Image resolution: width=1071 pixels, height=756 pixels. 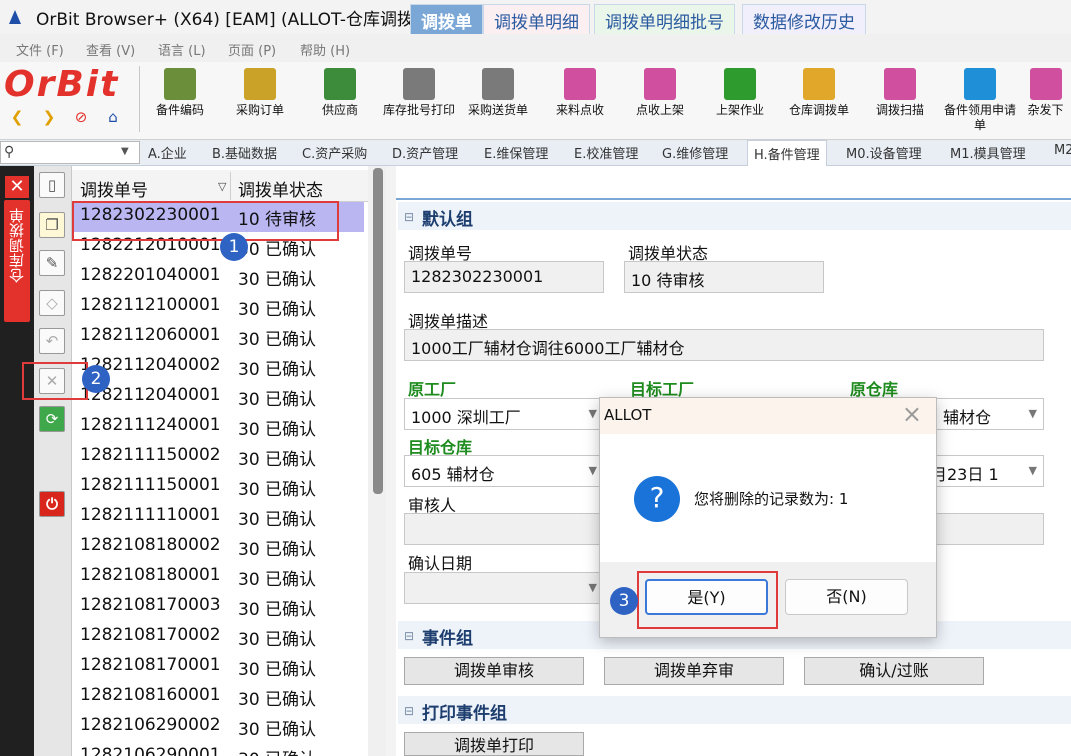 What do you see at coordinates (724, 345) in the screenshot?
I see `field-description: 1000工厂辅材仓调往6000工厂辅材仓` at bounding box center [724, 345].